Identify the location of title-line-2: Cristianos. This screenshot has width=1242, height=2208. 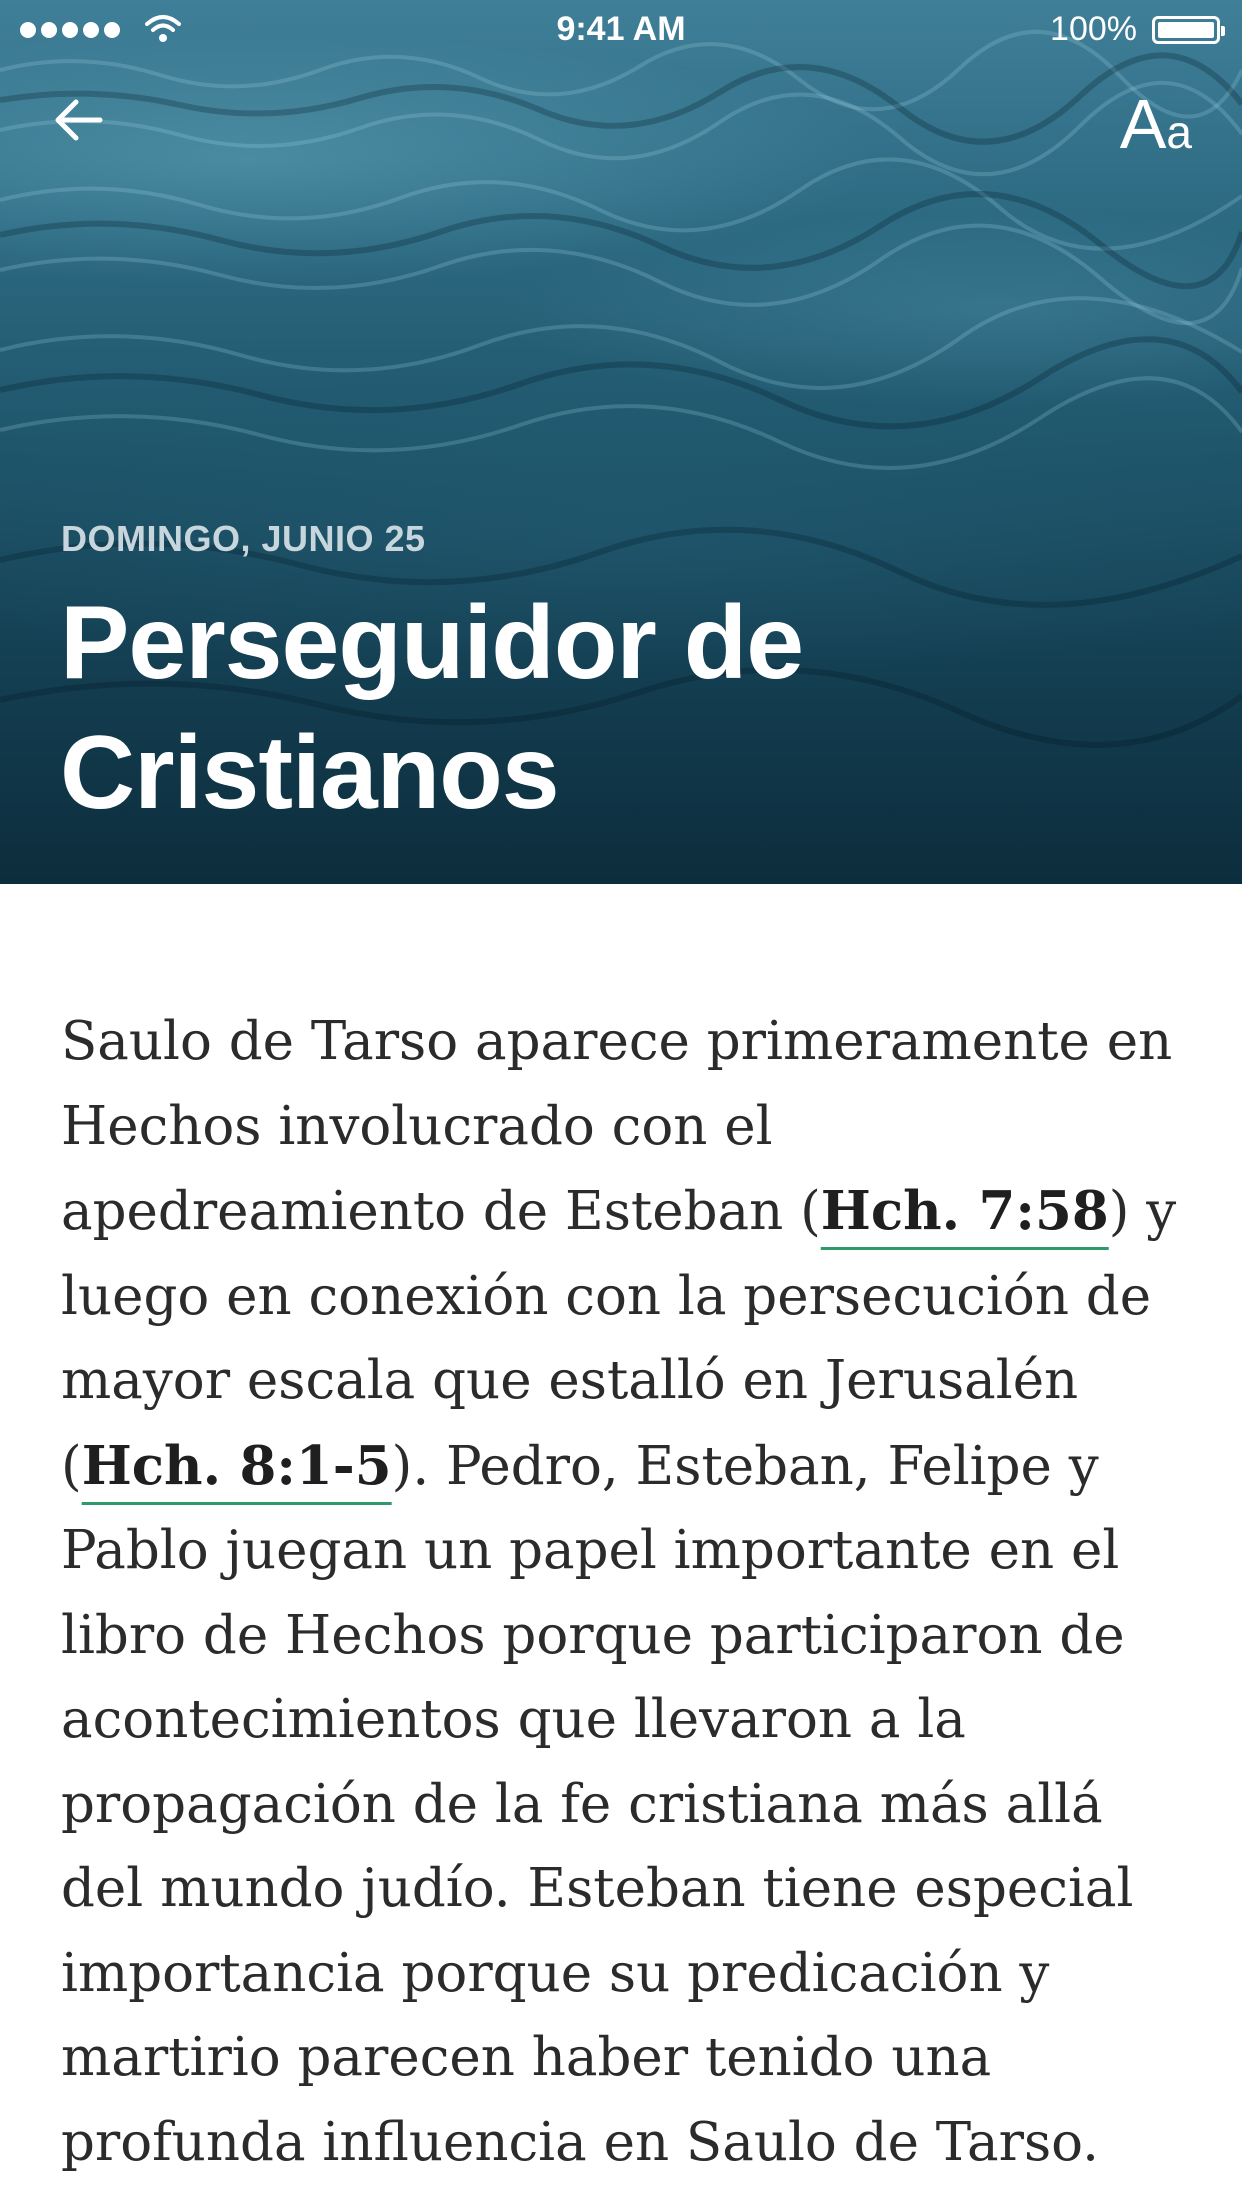
(310, 773).